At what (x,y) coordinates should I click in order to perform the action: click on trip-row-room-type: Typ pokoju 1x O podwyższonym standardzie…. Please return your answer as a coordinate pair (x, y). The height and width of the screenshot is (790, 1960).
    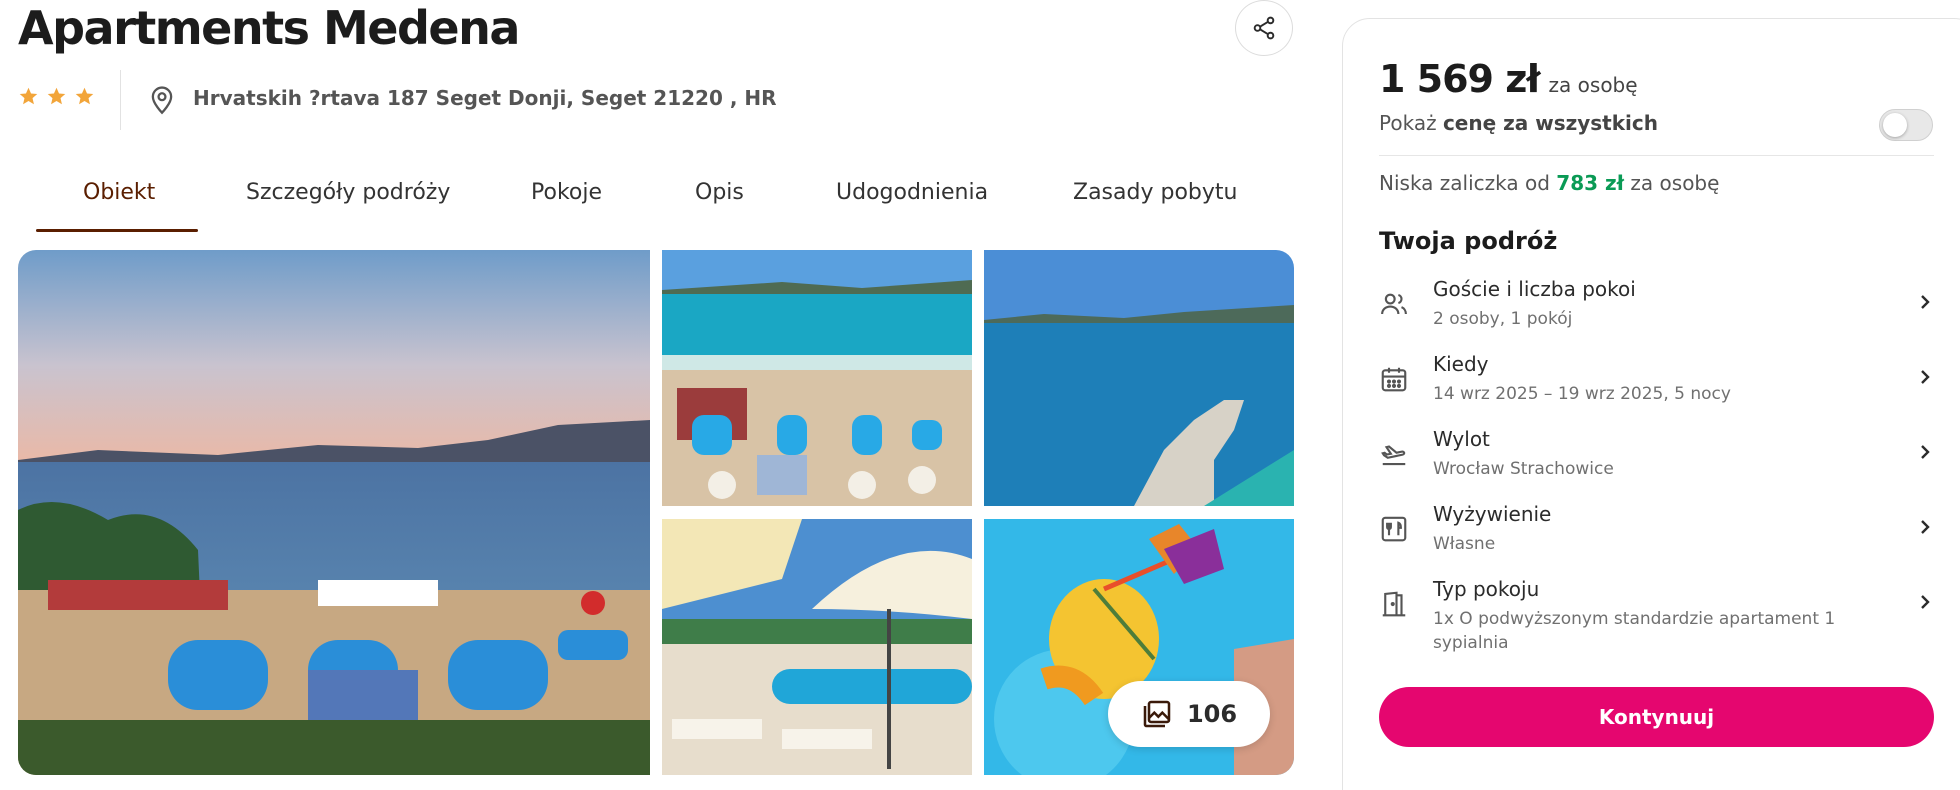
    Looking at the image, I should click on (1656, 615).